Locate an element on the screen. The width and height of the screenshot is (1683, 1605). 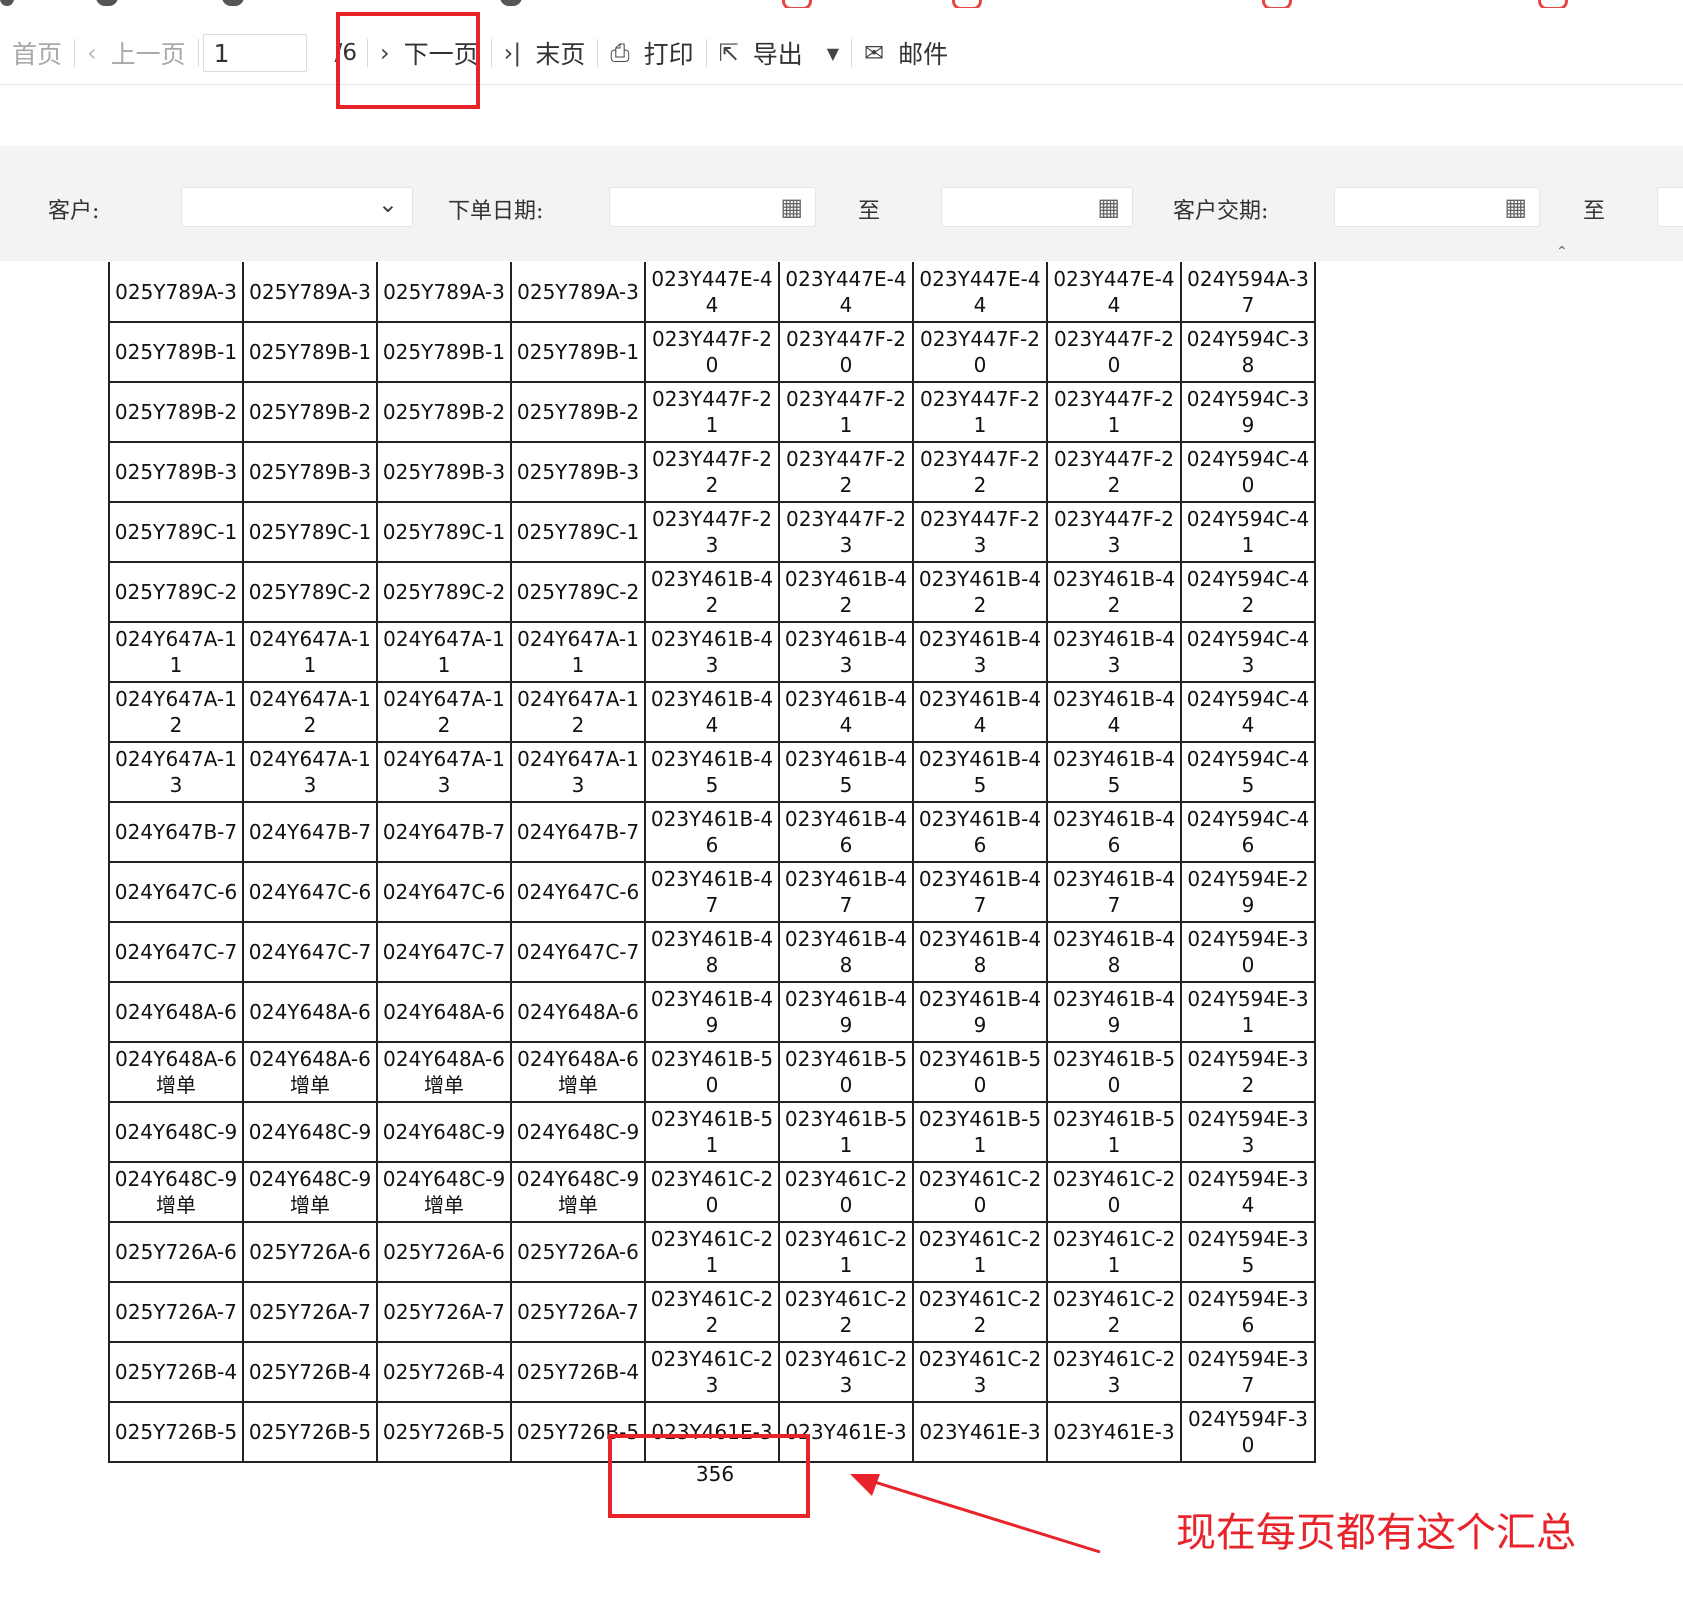
table-cell: 024Y594C-38 is located at coordinates (1248, 352).